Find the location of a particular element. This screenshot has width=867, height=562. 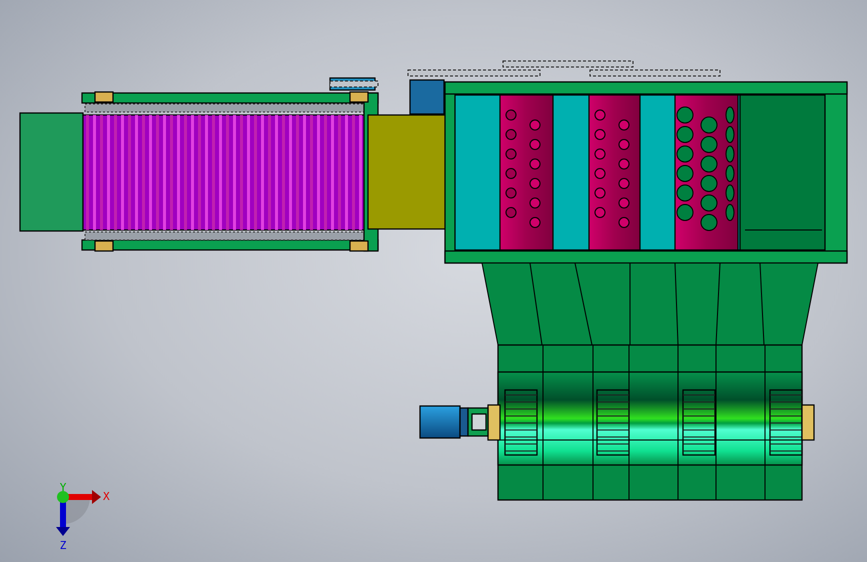

x-axis-label: X is located at coordinates (106, 497).